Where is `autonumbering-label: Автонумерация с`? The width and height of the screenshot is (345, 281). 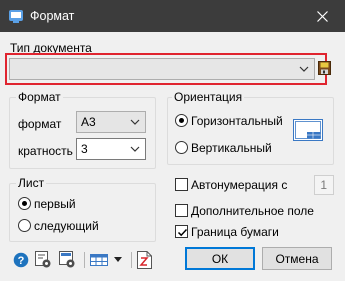 autonumbering-label: Автонумерация с is located at coordinates (239, 185).